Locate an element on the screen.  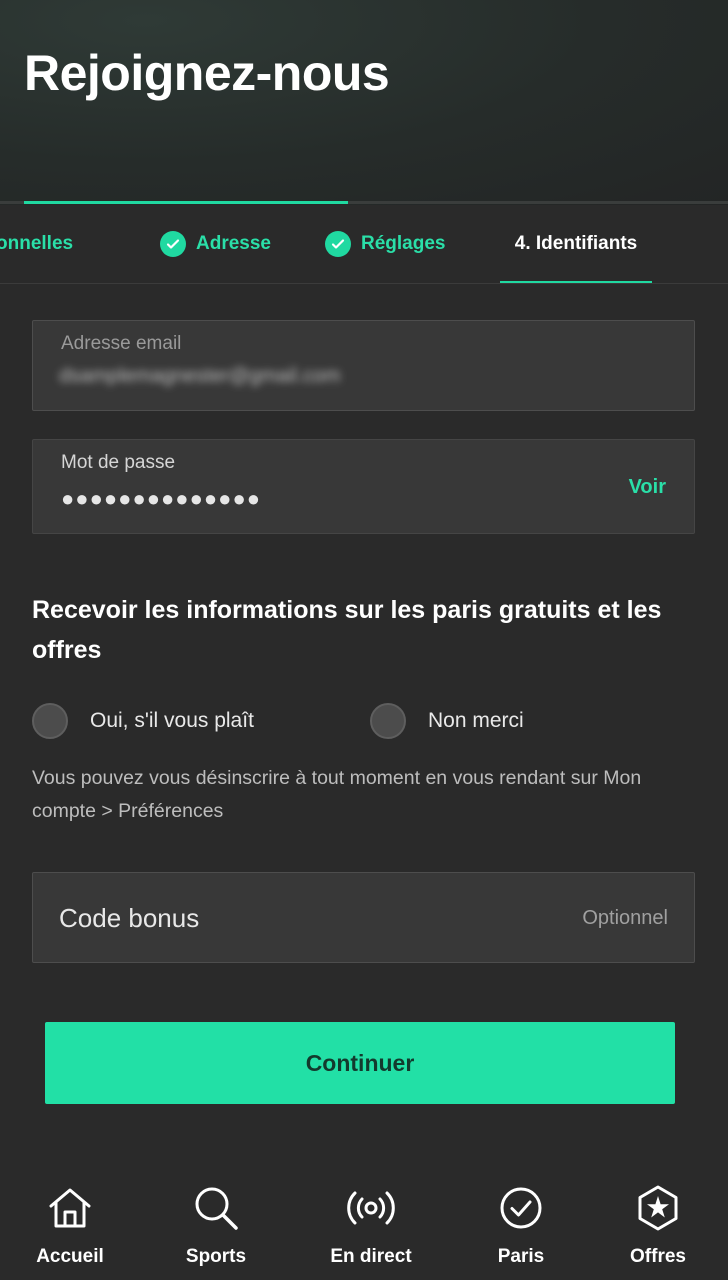
step-reglages: Réglages is located at coordinates (385, 244).